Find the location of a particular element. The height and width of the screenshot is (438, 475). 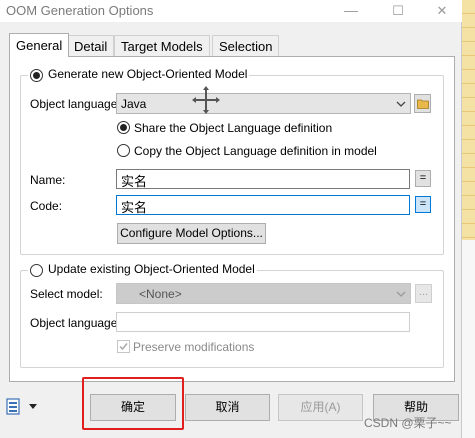

tab-general: General is located at coordinates (39, 45).